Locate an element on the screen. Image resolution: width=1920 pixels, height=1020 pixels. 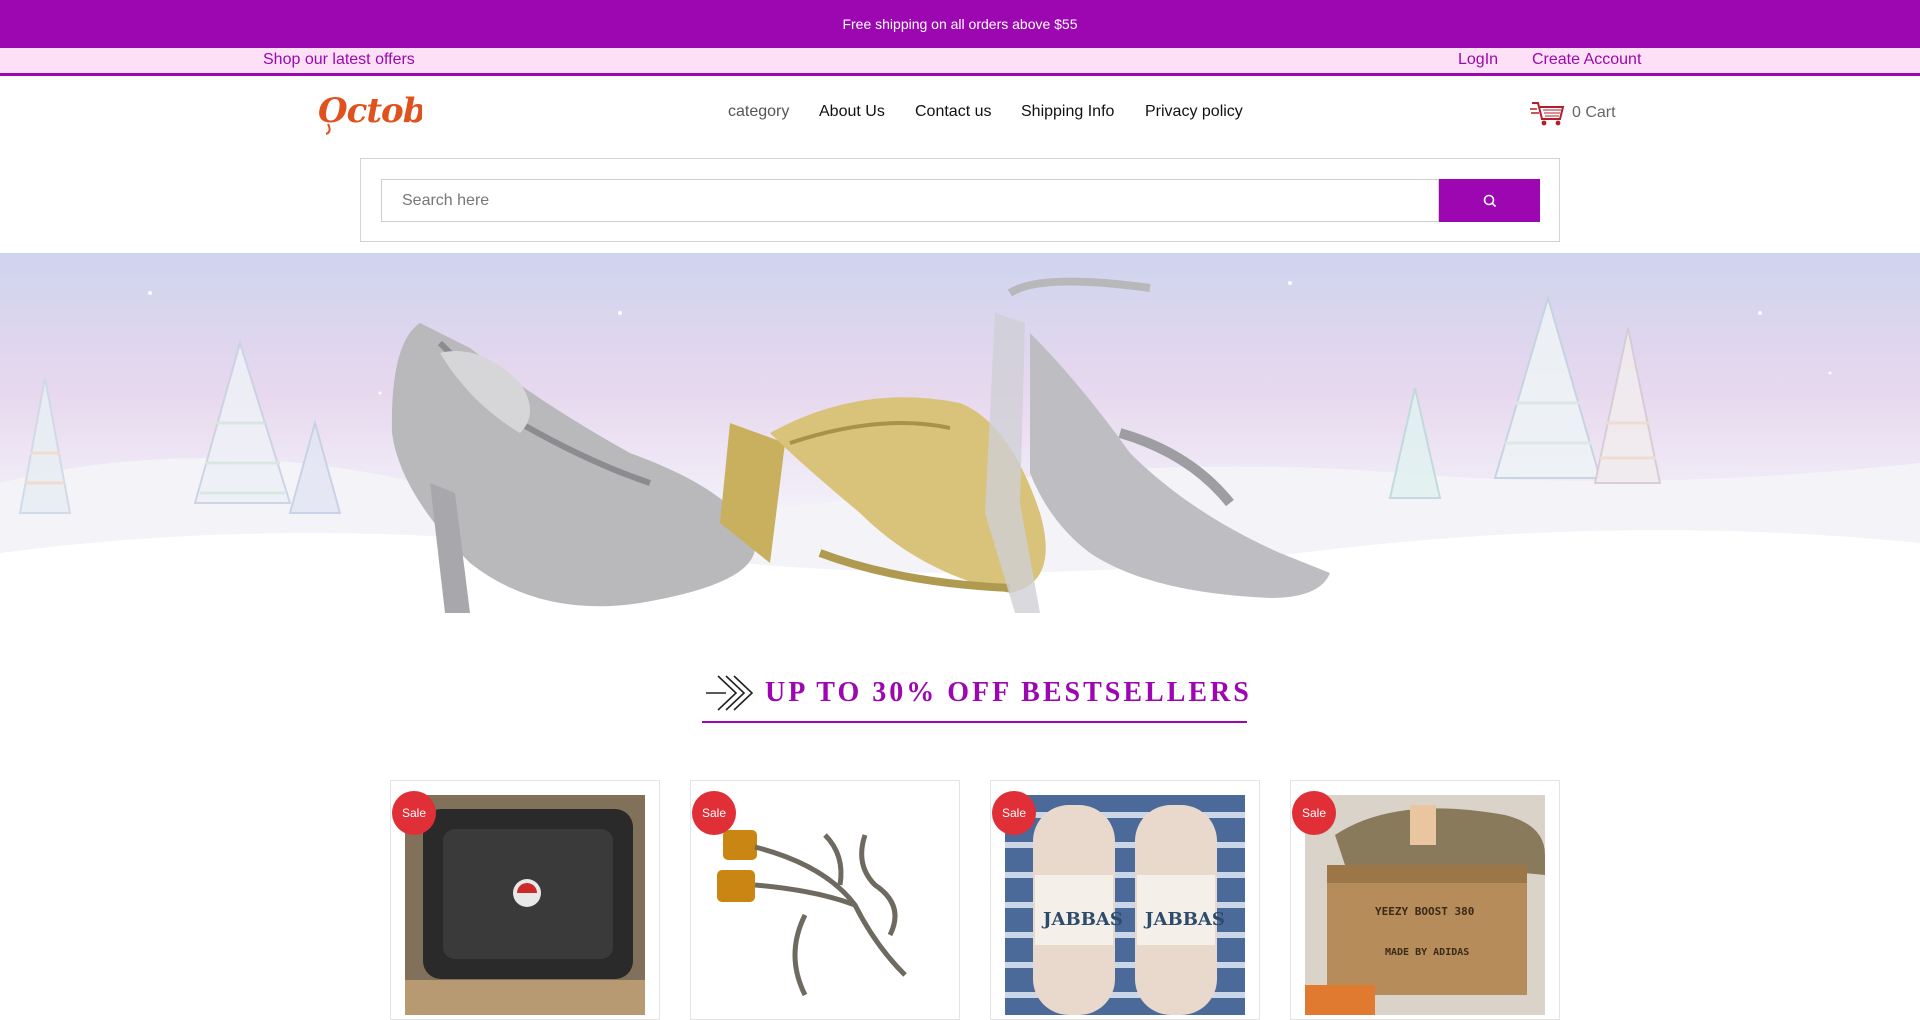
bestsellers-heading: UP TO 30% OFF BESTSELLERS is located at coordinates (975, 696).